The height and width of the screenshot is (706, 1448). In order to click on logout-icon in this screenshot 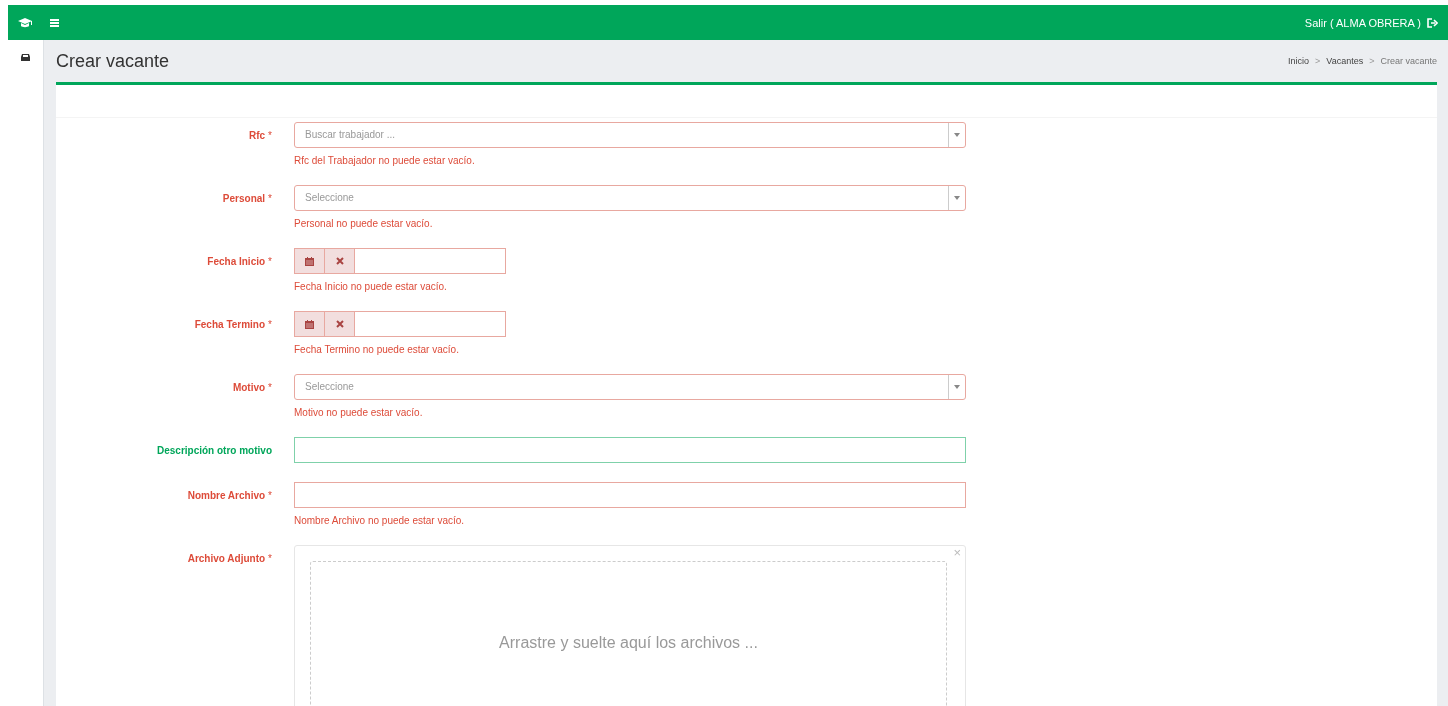, I will do `click(1432, 22)`.